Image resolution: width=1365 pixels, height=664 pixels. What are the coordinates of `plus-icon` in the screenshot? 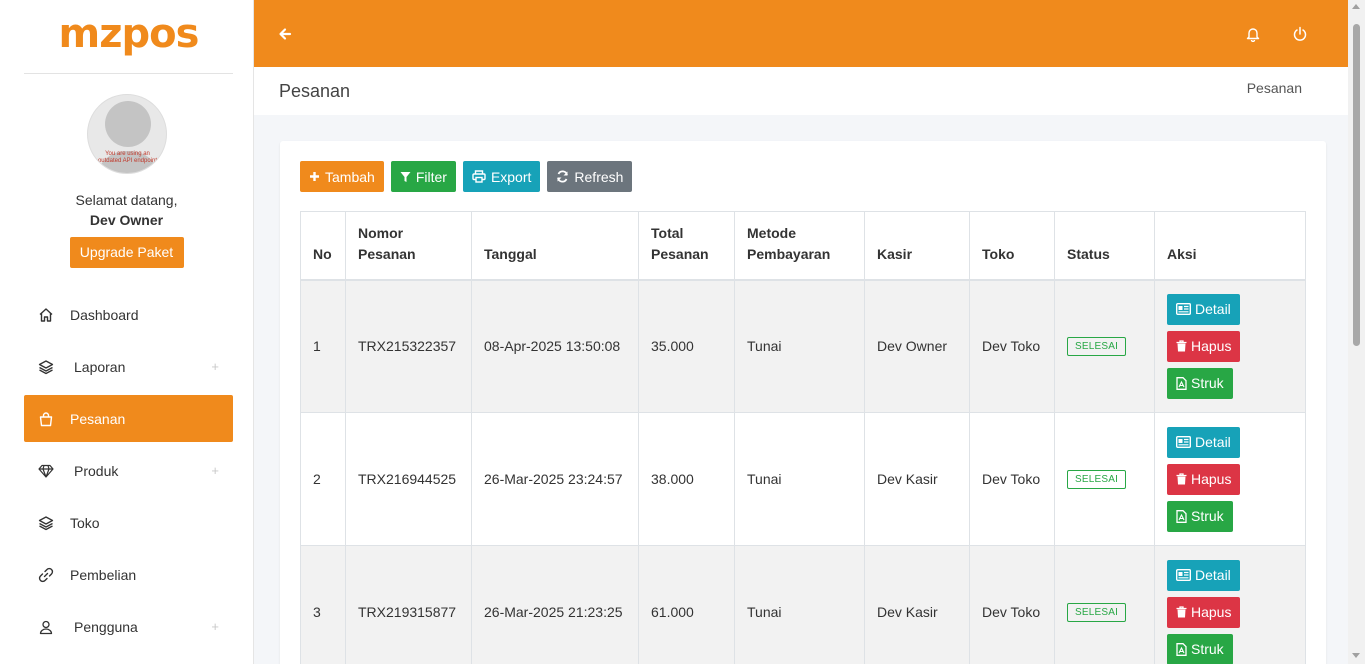 It's located at (314, 176).